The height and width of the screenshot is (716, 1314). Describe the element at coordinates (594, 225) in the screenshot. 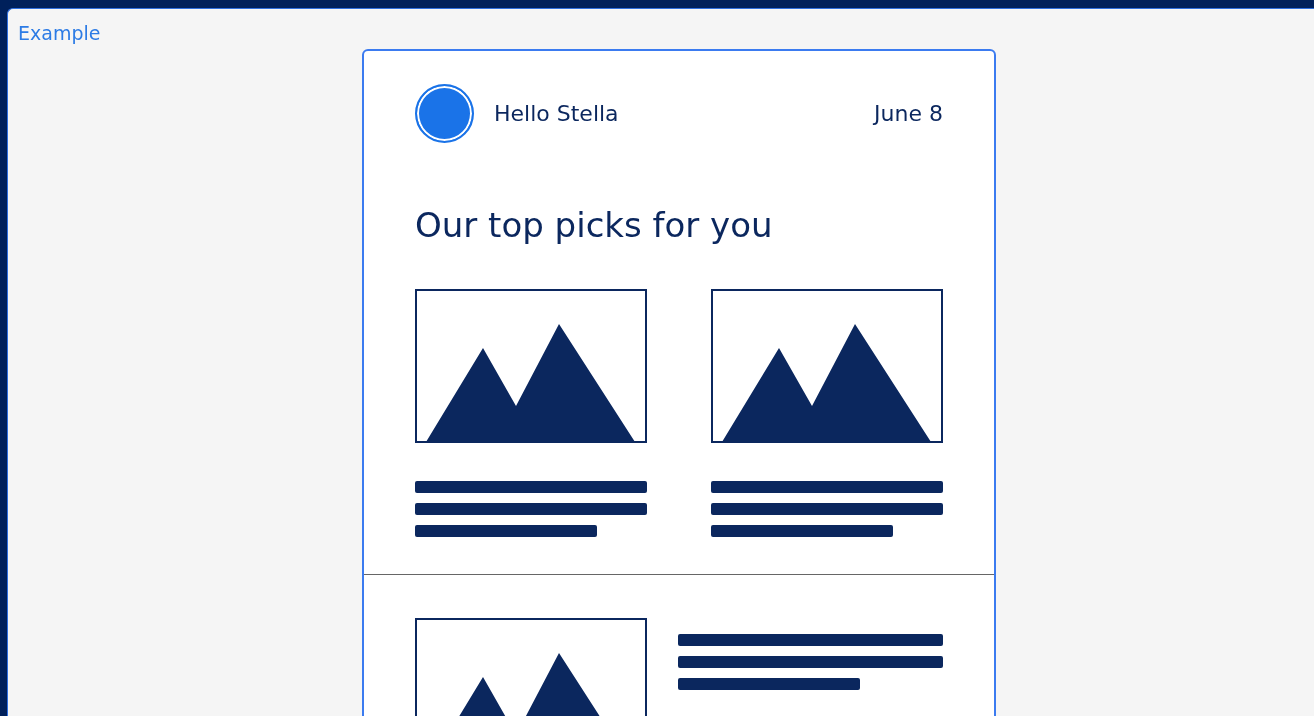

I see `heading: Our top picks for you` at that location.